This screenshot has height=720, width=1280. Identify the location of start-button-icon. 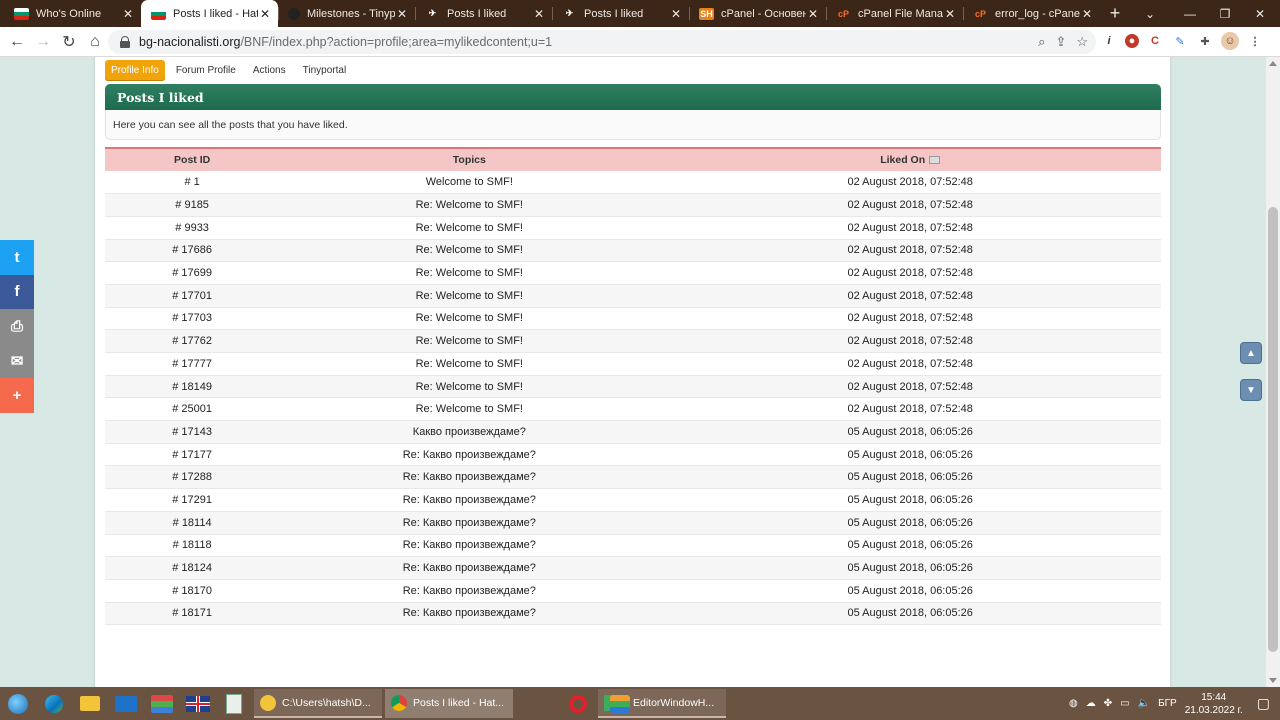
(18, 703).